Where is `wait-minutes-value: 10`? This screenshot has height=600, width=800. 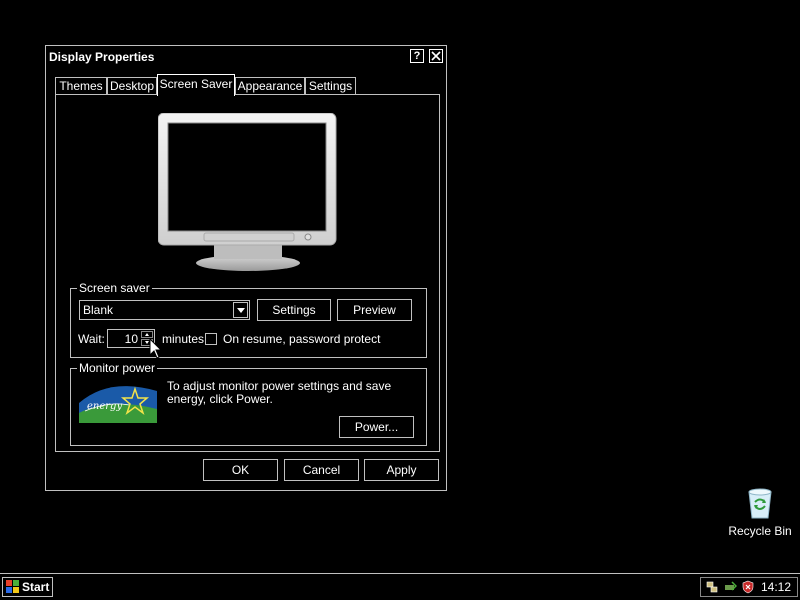
wait-minutes-value: 10 is located at coordinates (131, 339).